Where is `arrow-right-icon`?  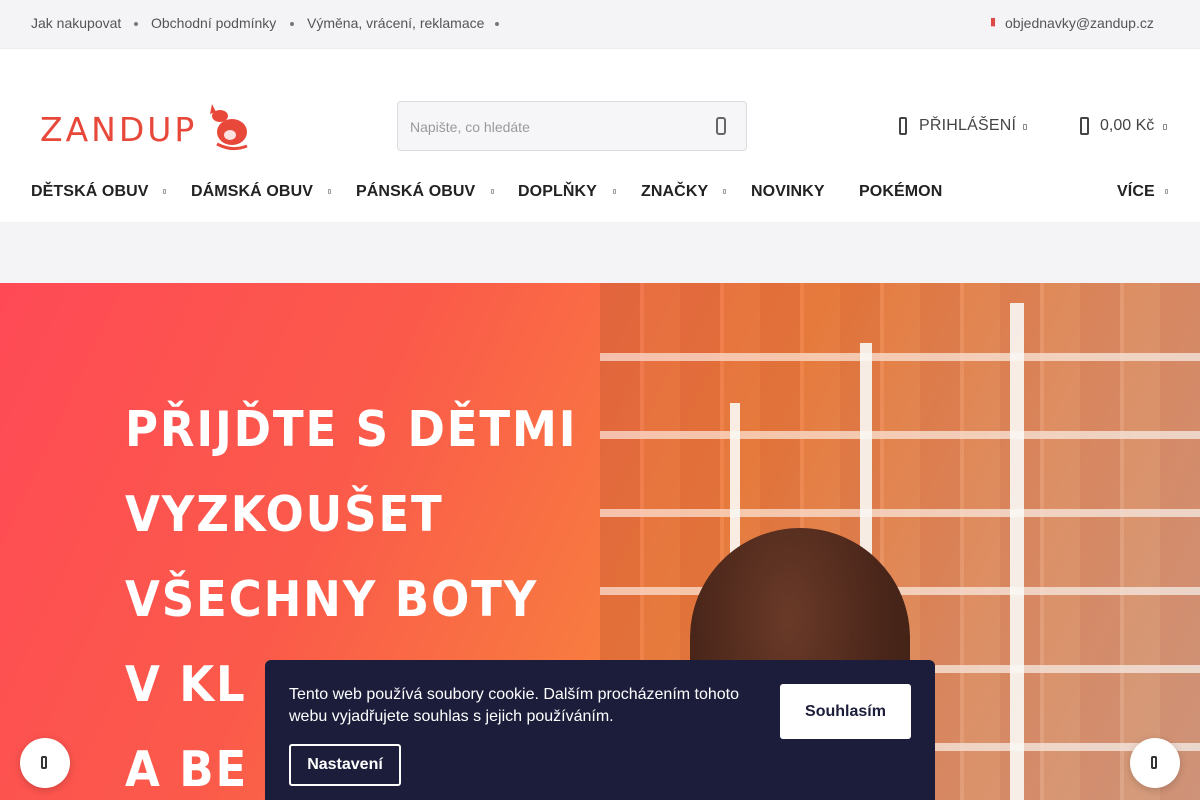
arrow-right-icon is located at coordinates (1154, 762).